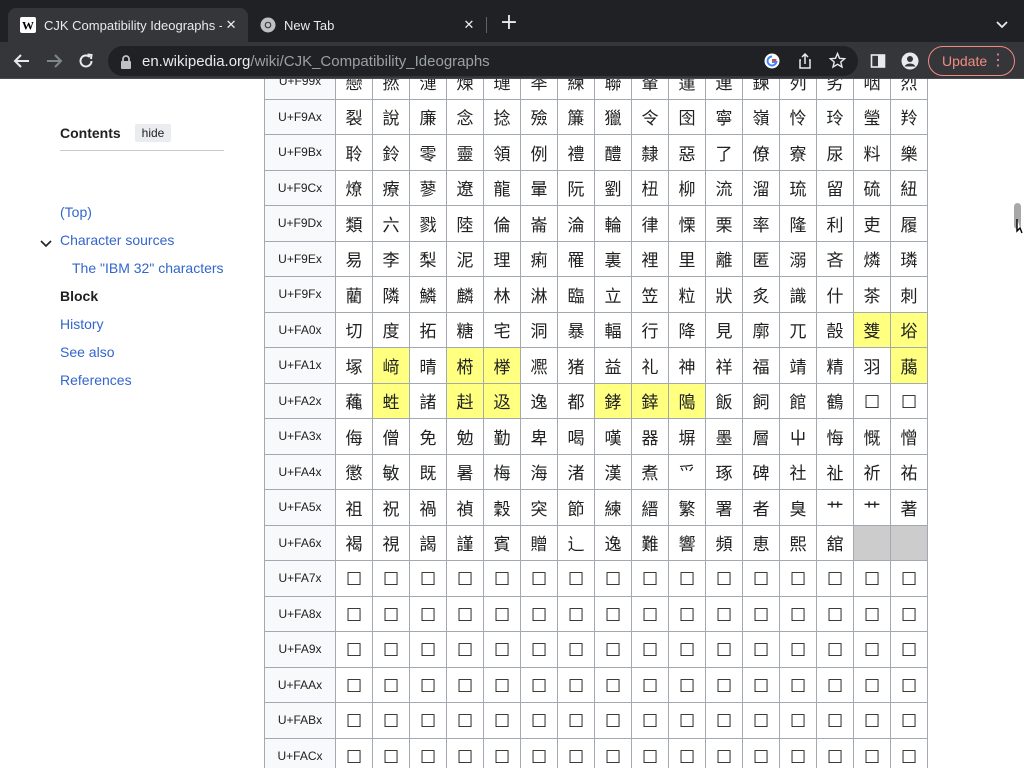  What do you see at coordinates (502, 223) in the screenshot?
I see `char-cell: 倫` at bounding box center [502, 223].